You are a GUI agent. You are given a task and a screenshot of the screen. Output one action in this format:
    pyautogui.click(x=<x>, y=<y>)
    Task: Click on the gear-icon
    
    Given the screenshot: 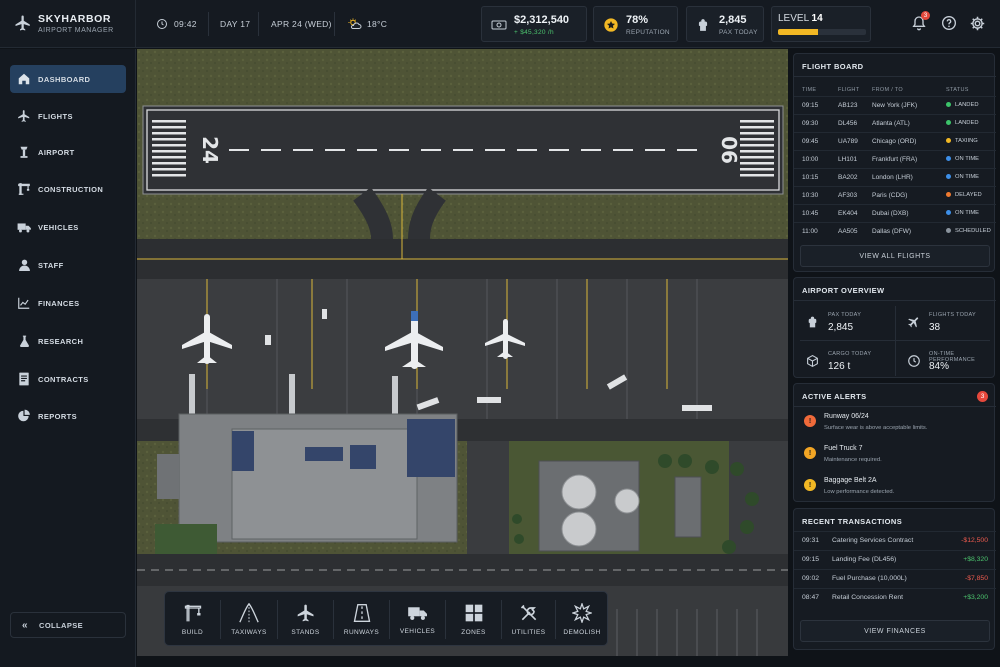 What is the action you would take?
    pyautogui.click(x=977, y=23)
    